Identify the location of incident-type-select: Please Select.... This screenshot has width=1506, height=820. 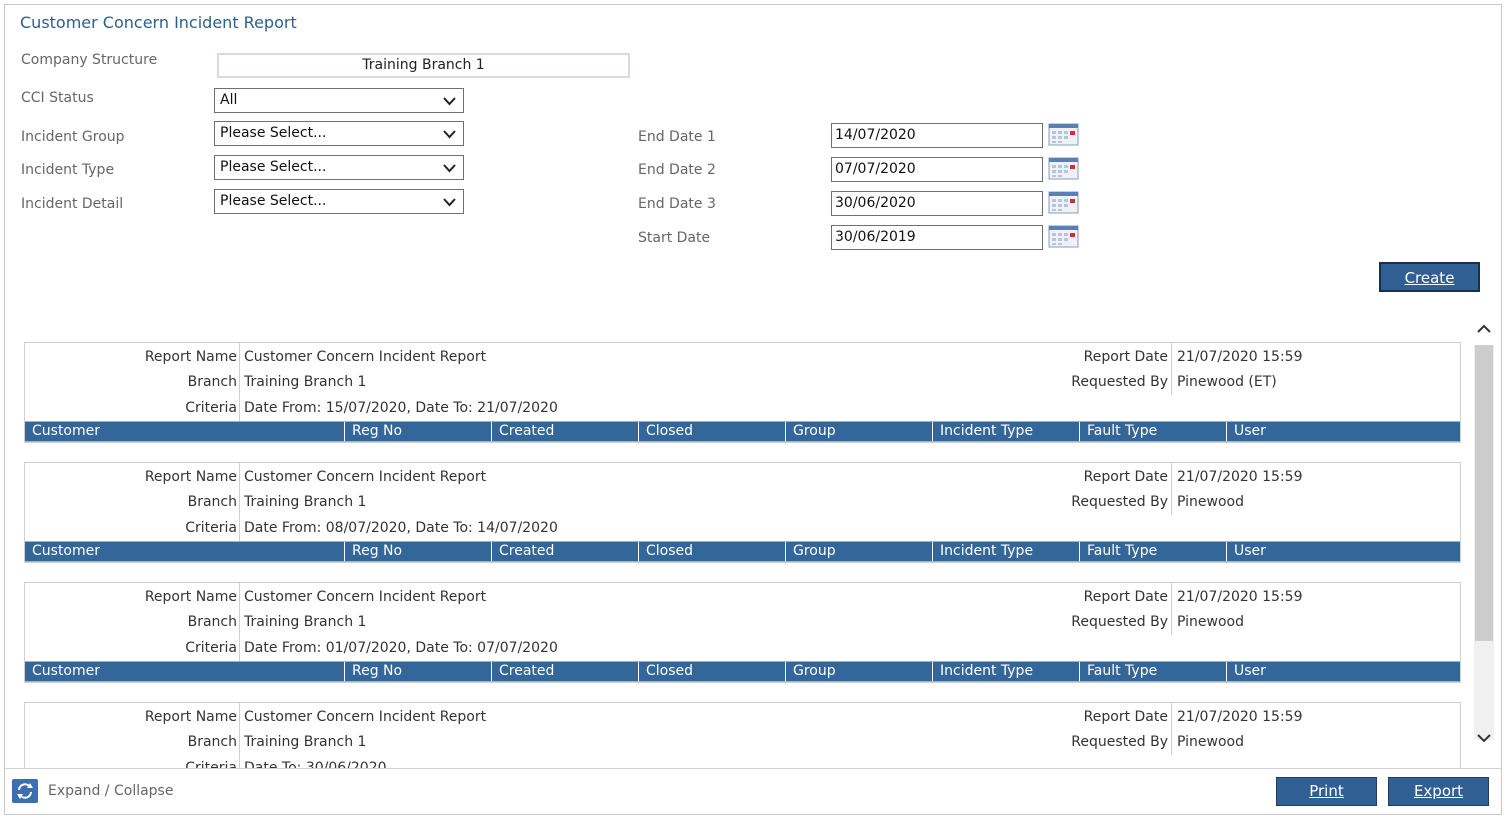
(339, 167).